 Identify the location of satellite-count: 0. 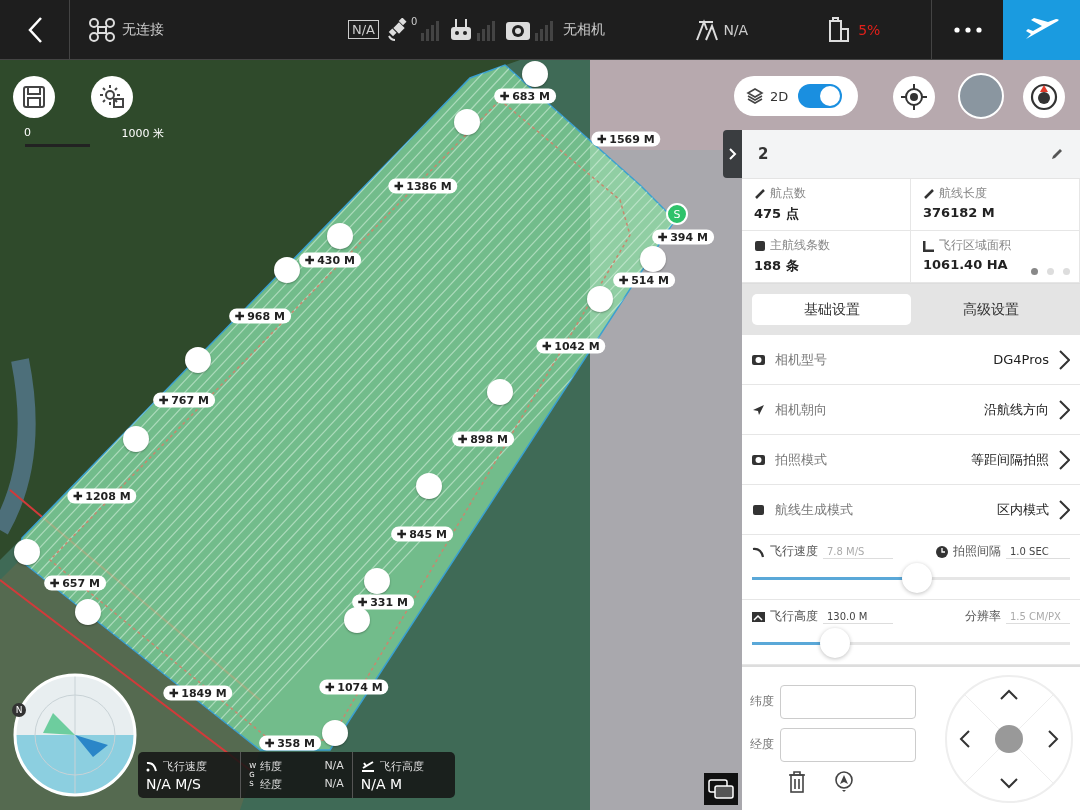
(414, 21).